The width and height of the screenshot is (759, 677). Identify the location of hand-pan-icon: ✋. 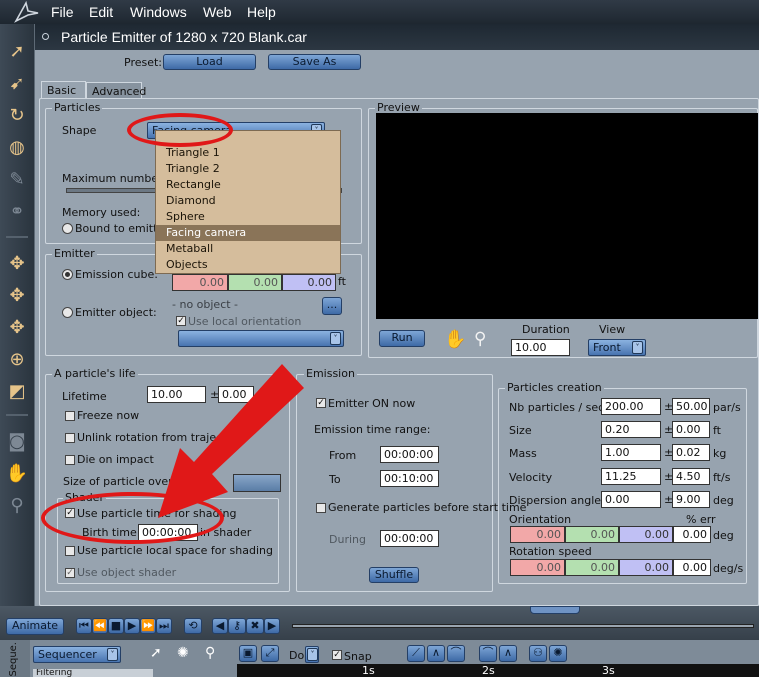
(455, 339).